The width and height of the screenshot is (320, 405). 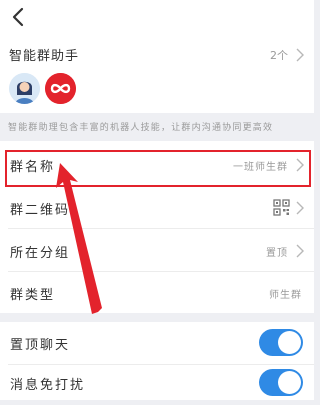 I want to click on chevron-left-icon, so click(x=18, y=17).